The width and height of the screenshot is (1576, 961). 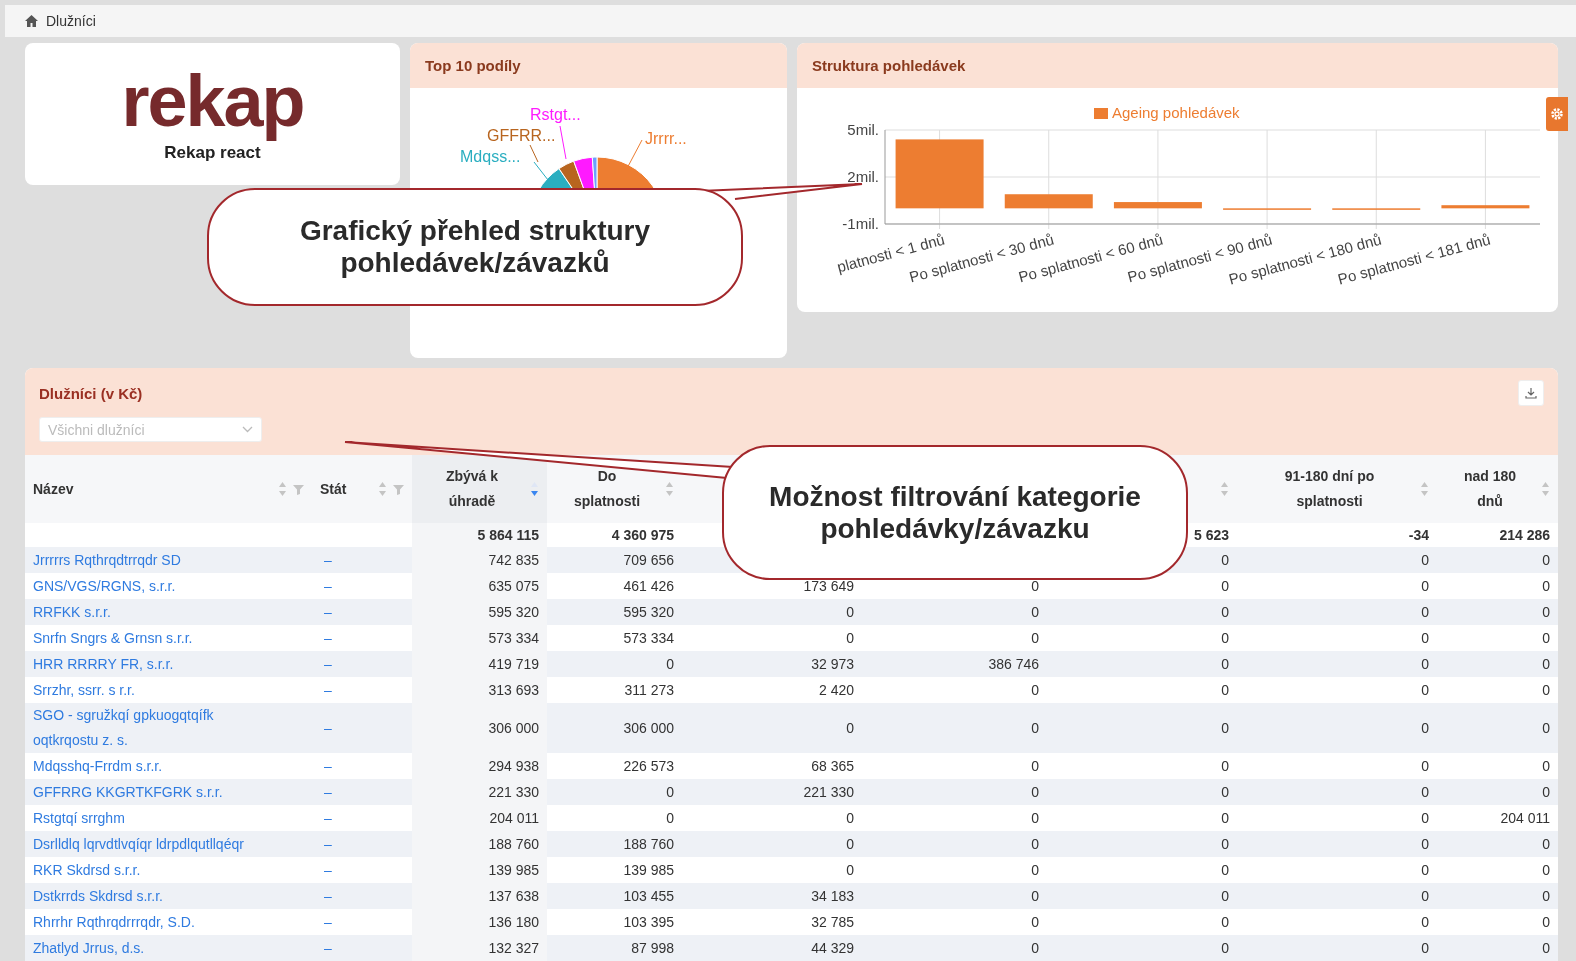 What do you see at coordinates (31, 21) in the screenshot?
I see `home-icon` at bounding box center [31, 21].